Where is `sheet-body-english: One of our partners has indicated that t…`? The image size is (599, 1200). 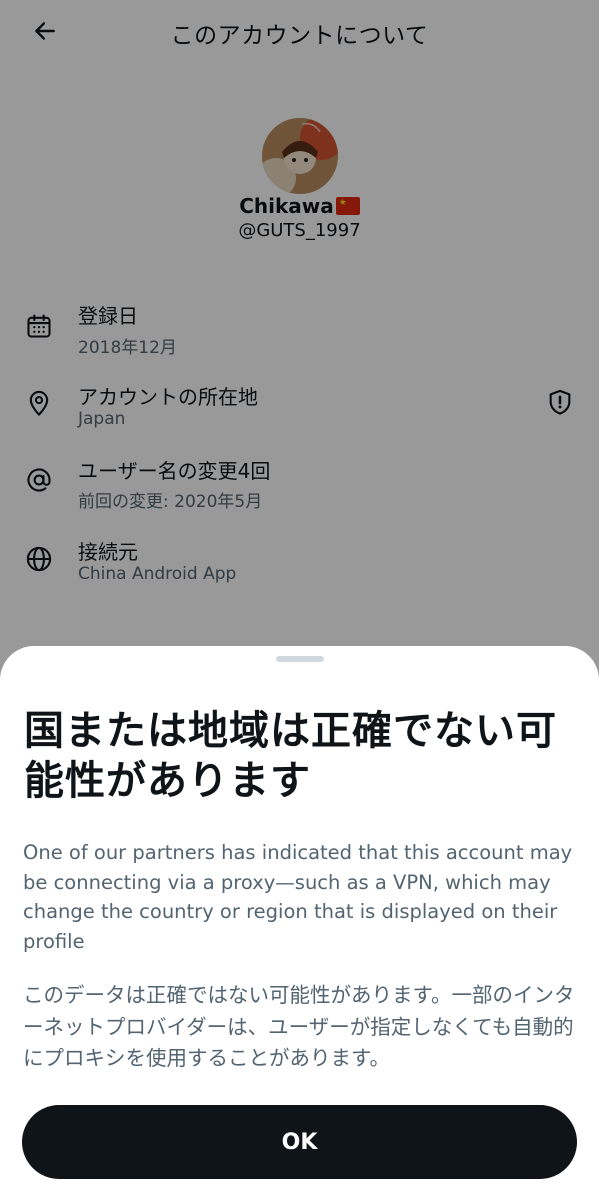
sheet-body-english: One of our partners has indicated that t… is located at coordinates (298, 897).